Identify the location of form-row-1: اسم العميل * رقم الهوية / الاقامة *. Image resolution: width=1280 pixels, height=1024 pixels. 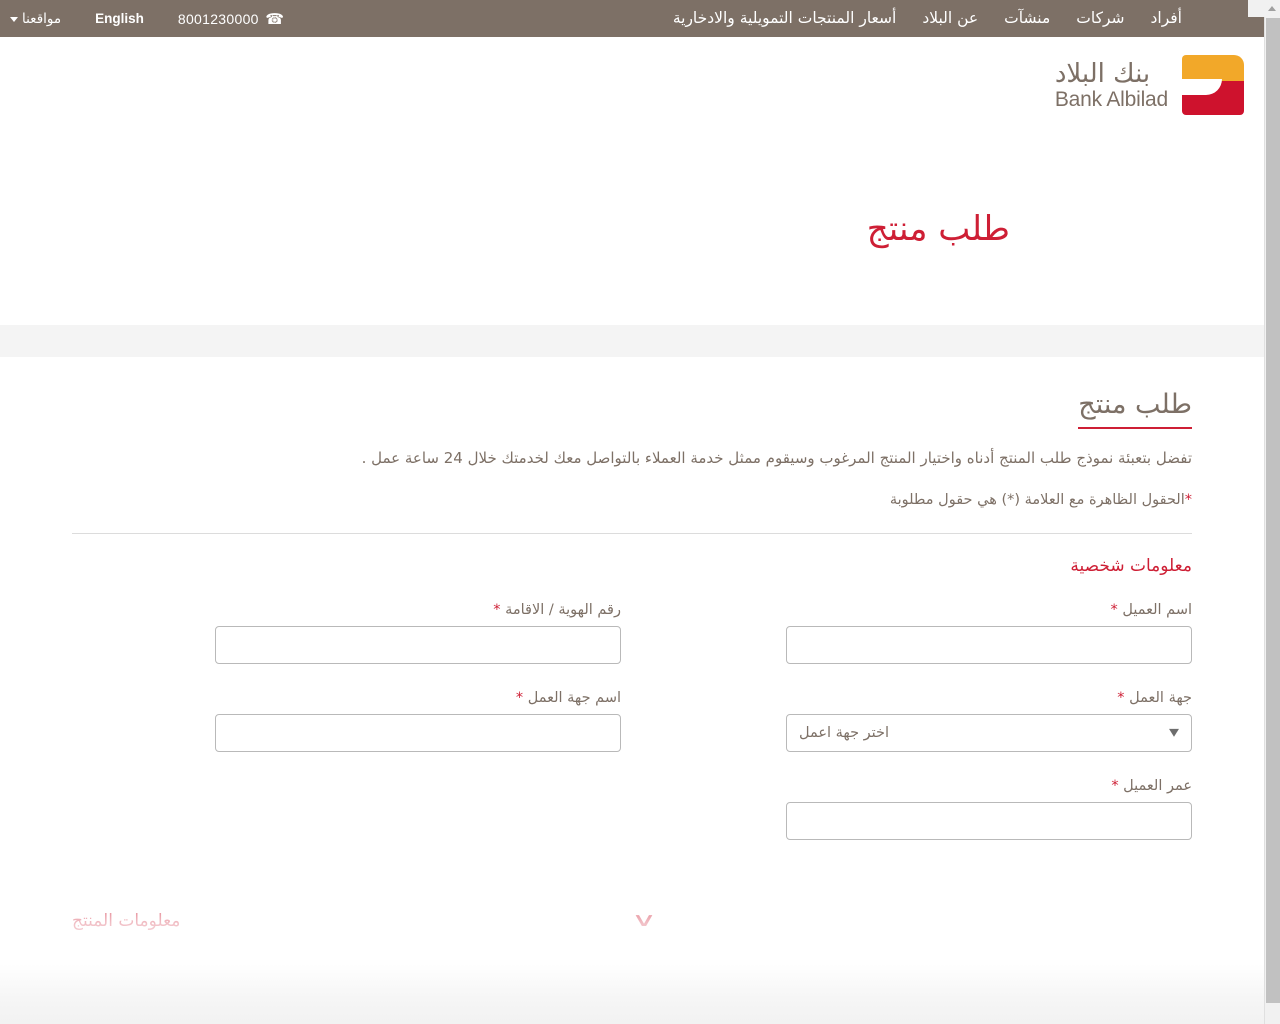
(632, 633).